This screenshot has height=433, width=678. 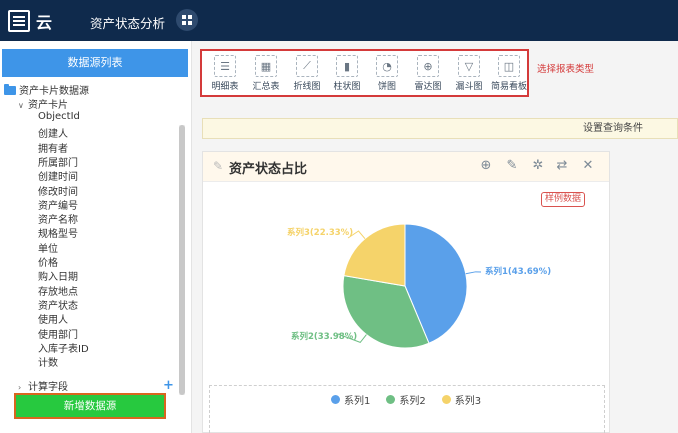 I want to click on caret-right-icon: ›, so click(x=20, y=387).